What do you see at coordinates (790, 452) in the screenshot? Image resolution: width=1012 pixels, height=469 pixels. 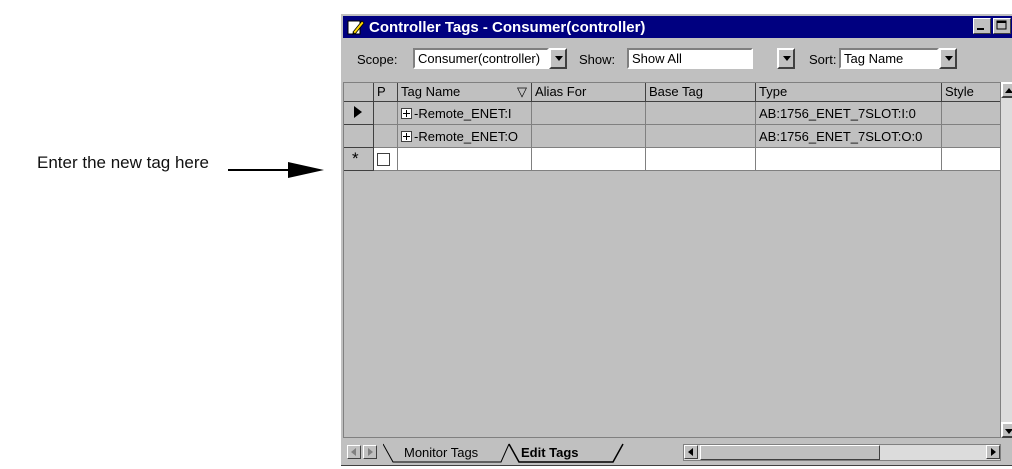 I see `scroll-thumb` at bounding box center [790, 452].